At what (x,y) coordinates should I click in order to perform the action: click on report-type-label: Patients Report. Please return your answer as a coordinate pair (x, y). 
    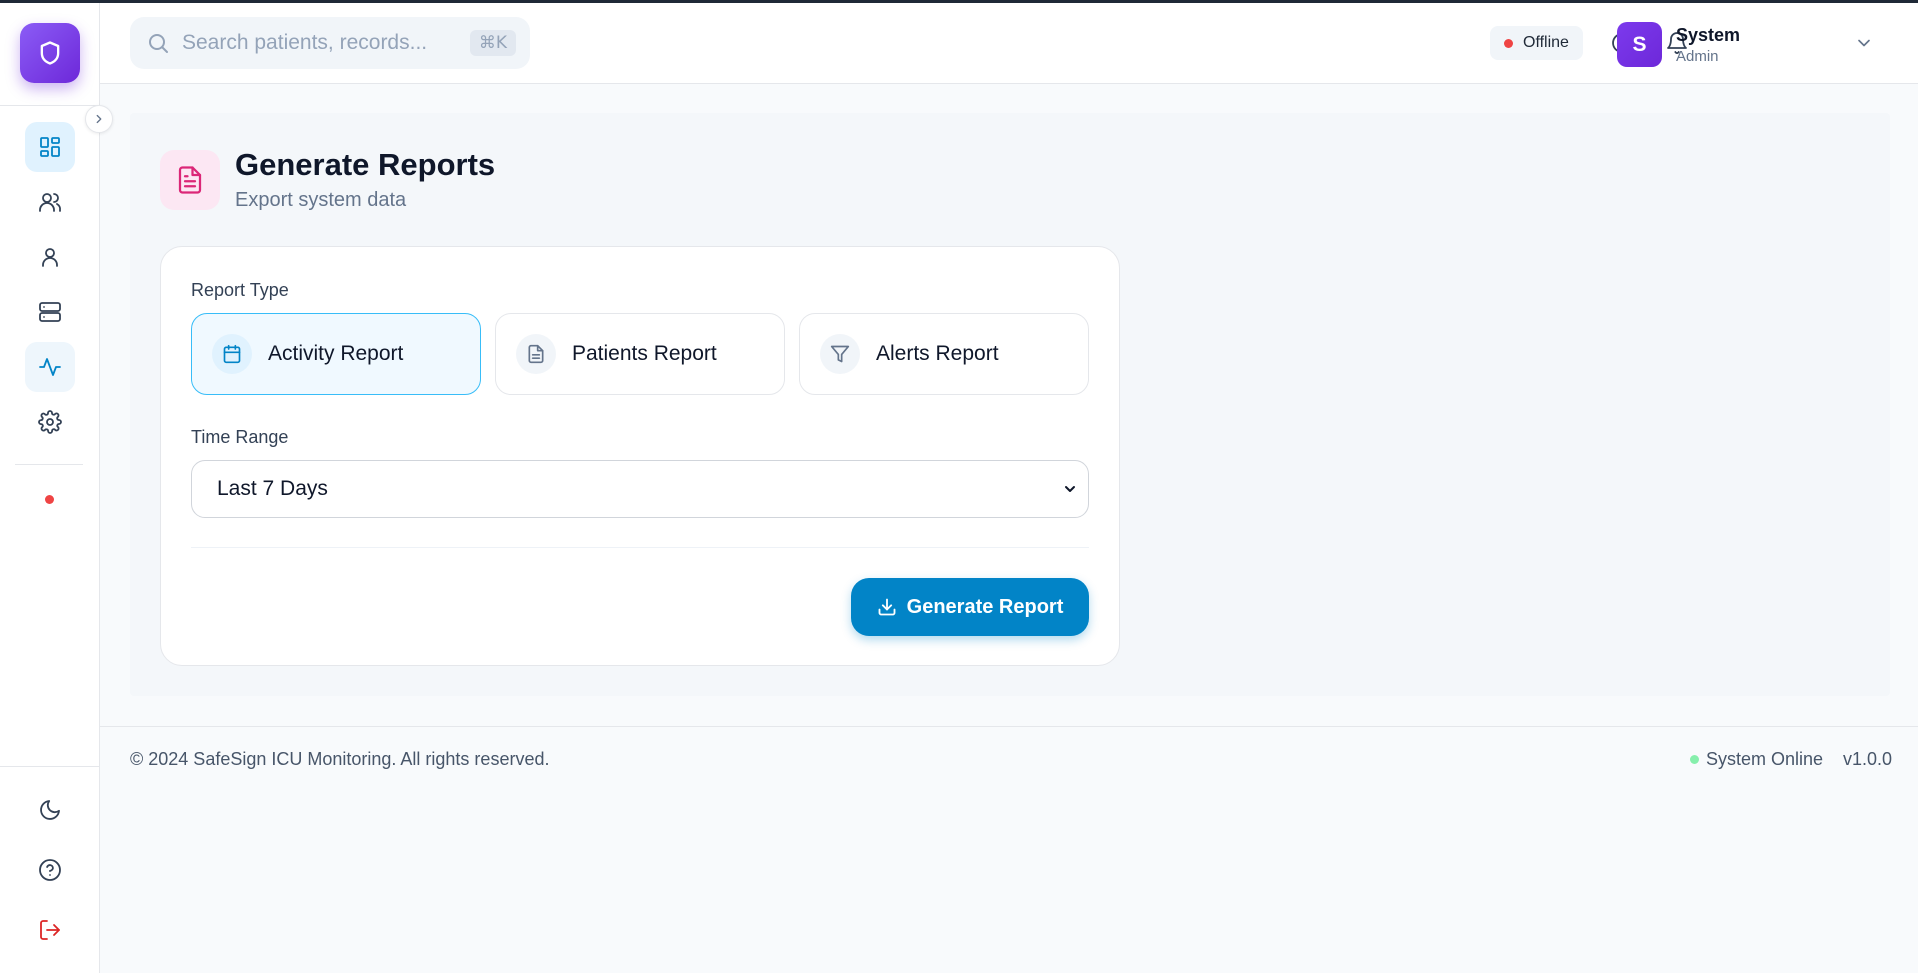
    Looking at the image, I should click on (644, 353).